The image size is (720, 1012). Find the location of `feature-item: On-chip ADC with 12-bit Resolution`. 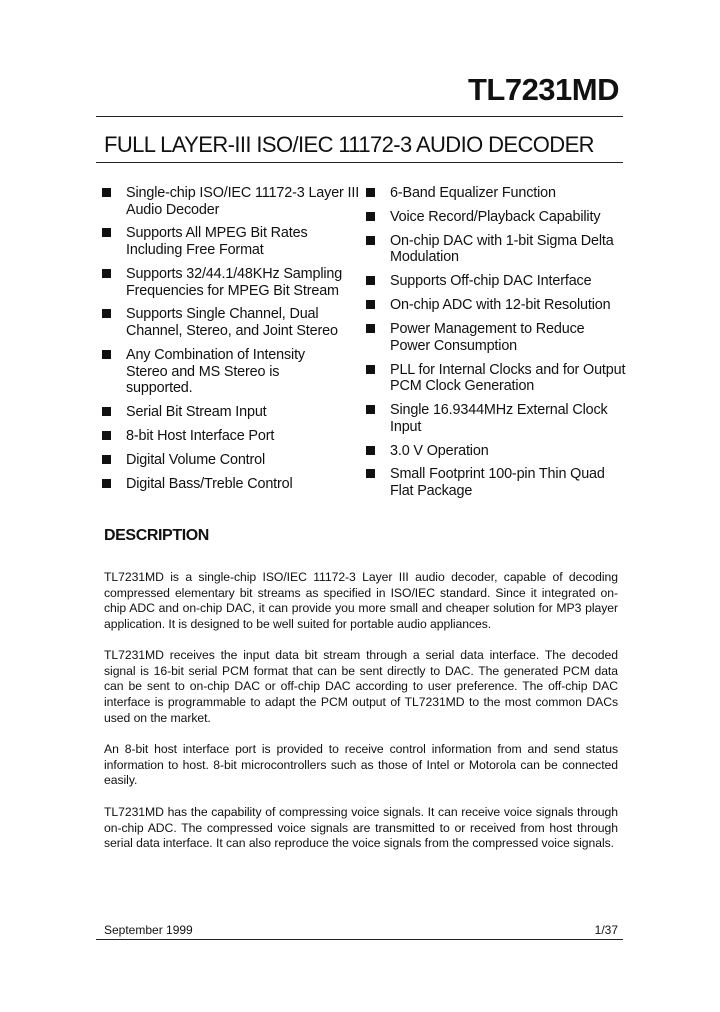

feature-item: On-chip ADC with 12-bit Resolution is located at coordinates (495, 305).